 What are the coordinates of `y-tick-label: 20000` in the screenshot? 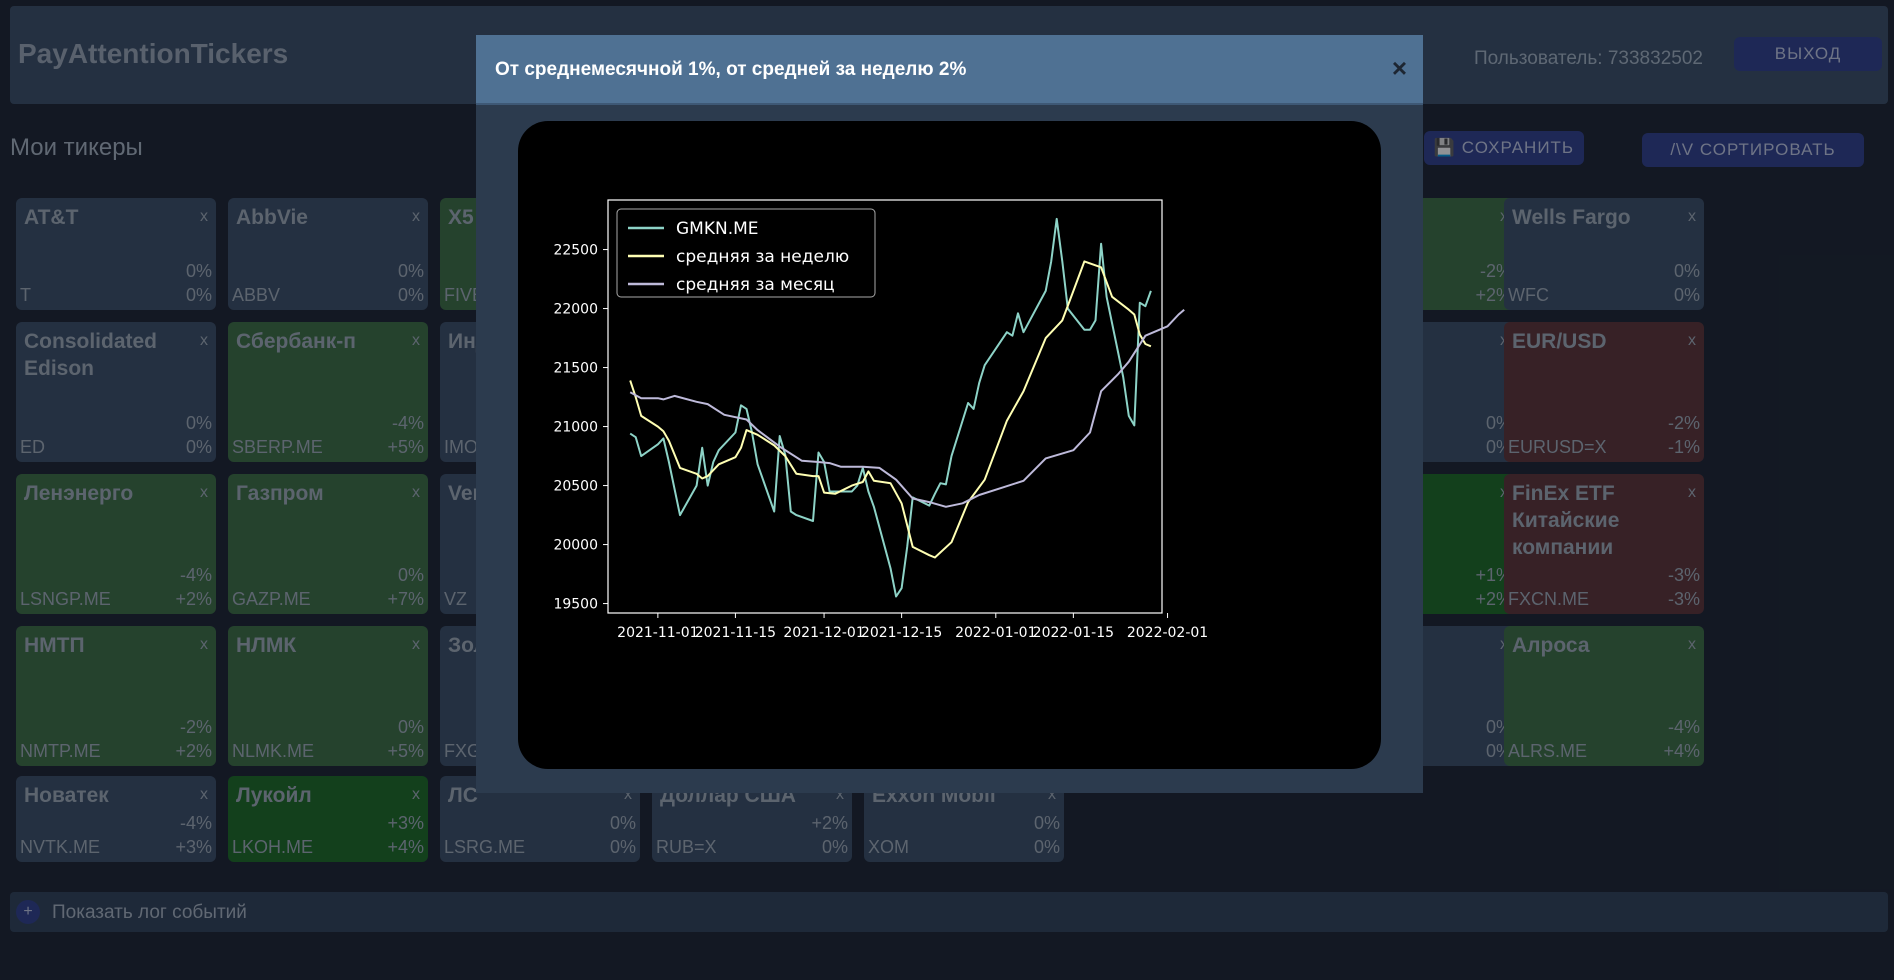 It's located at (575, 546).